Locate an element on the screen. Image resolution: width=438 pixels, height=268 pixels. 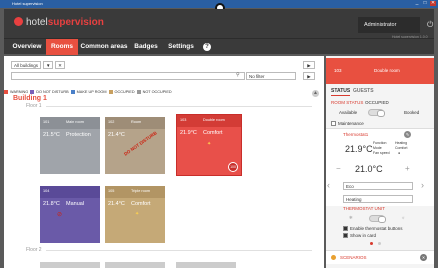
tab-settings: Settings is located at coordinates (181, 47).